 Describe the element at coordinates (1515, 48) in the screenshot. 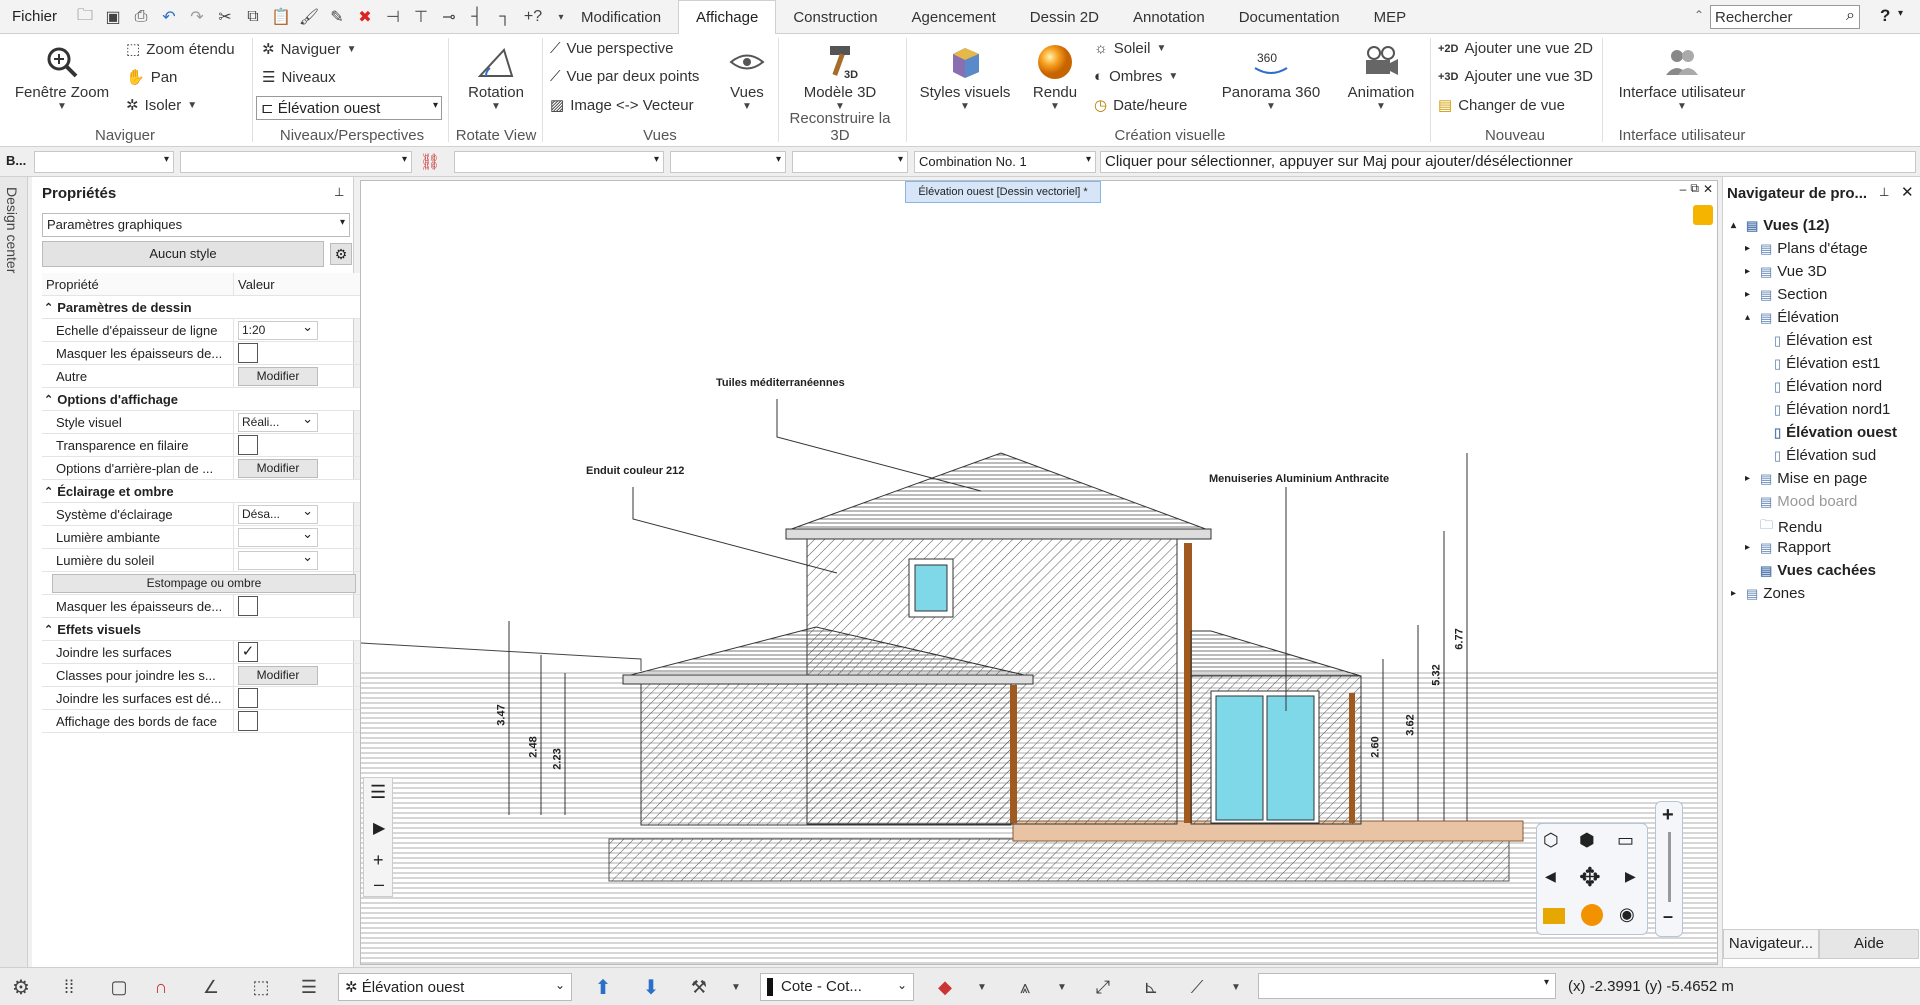

I see `add-2d-view-button: +2D Ajouter une vue 2D` at that location.